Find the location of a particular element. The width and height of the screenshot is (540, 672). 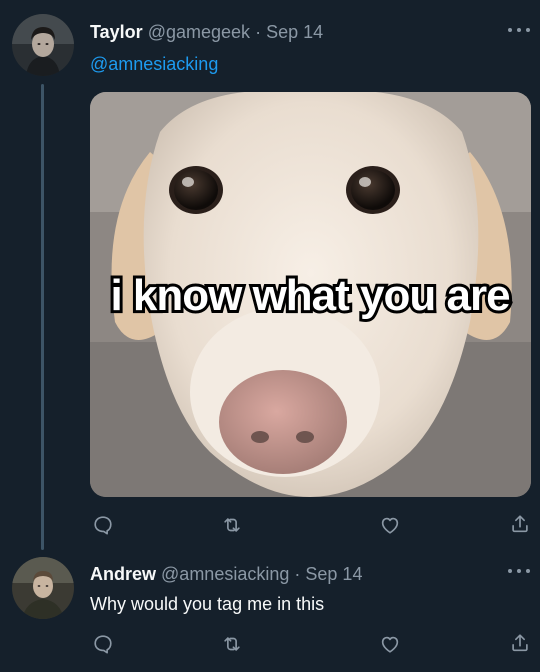

author-name: Taylor is located at coordinates (116, 32).